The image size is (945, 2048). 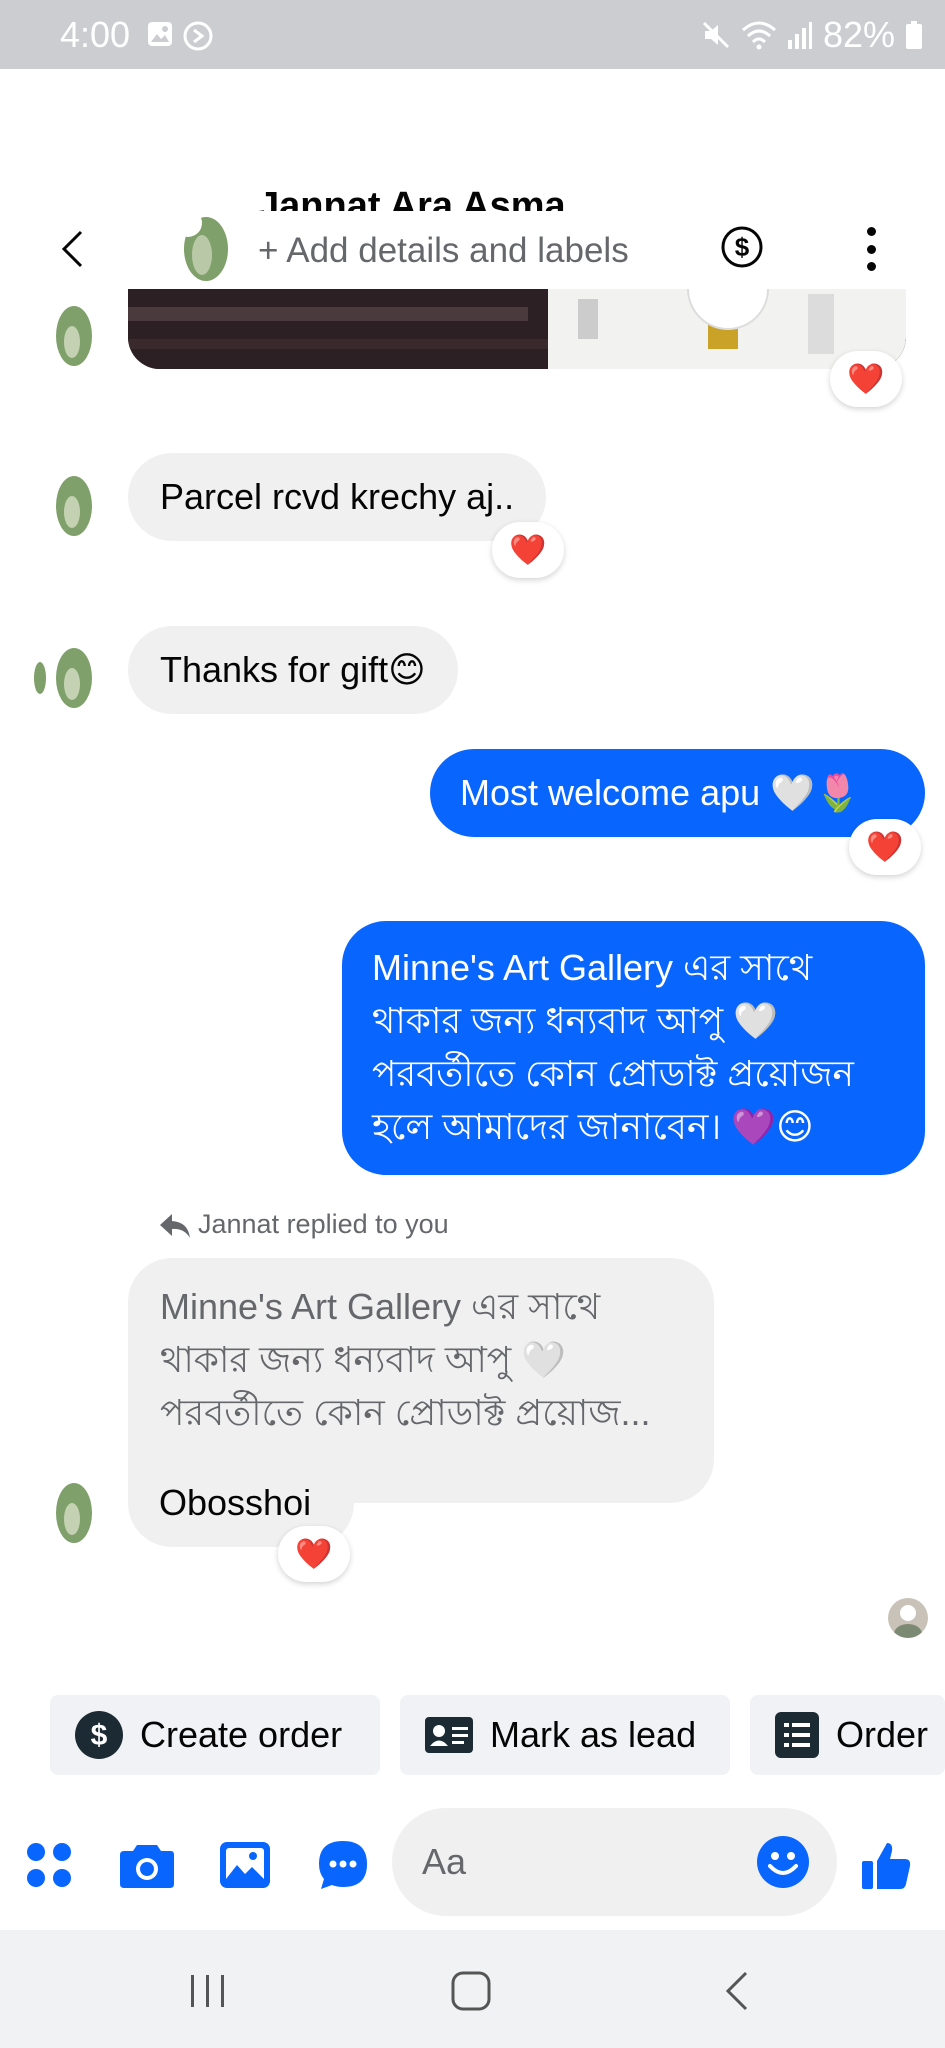 I want to click on camera-button, so click(x=147, y=1865).